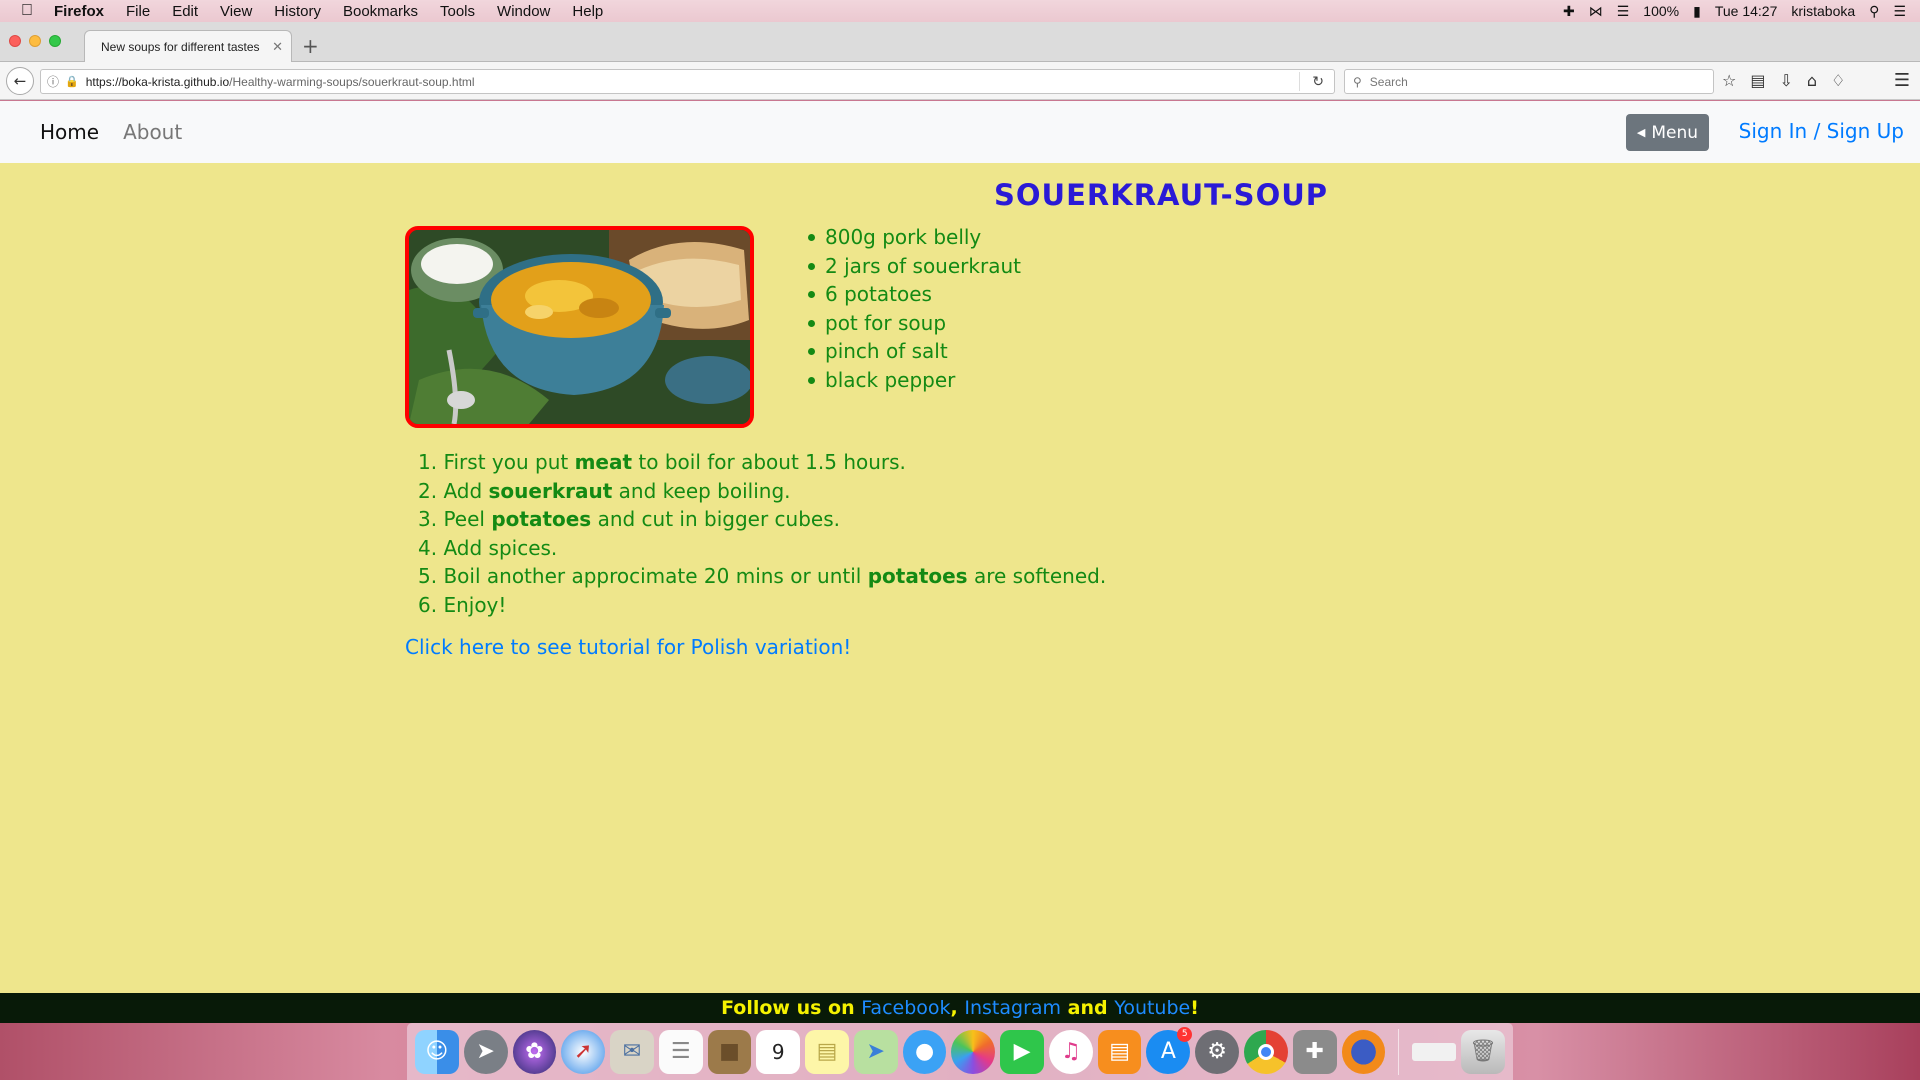 The height and width of the screenshot is (1080, 1920). I want to click on tab-title: New soups for different tastes, so click(180, 47).